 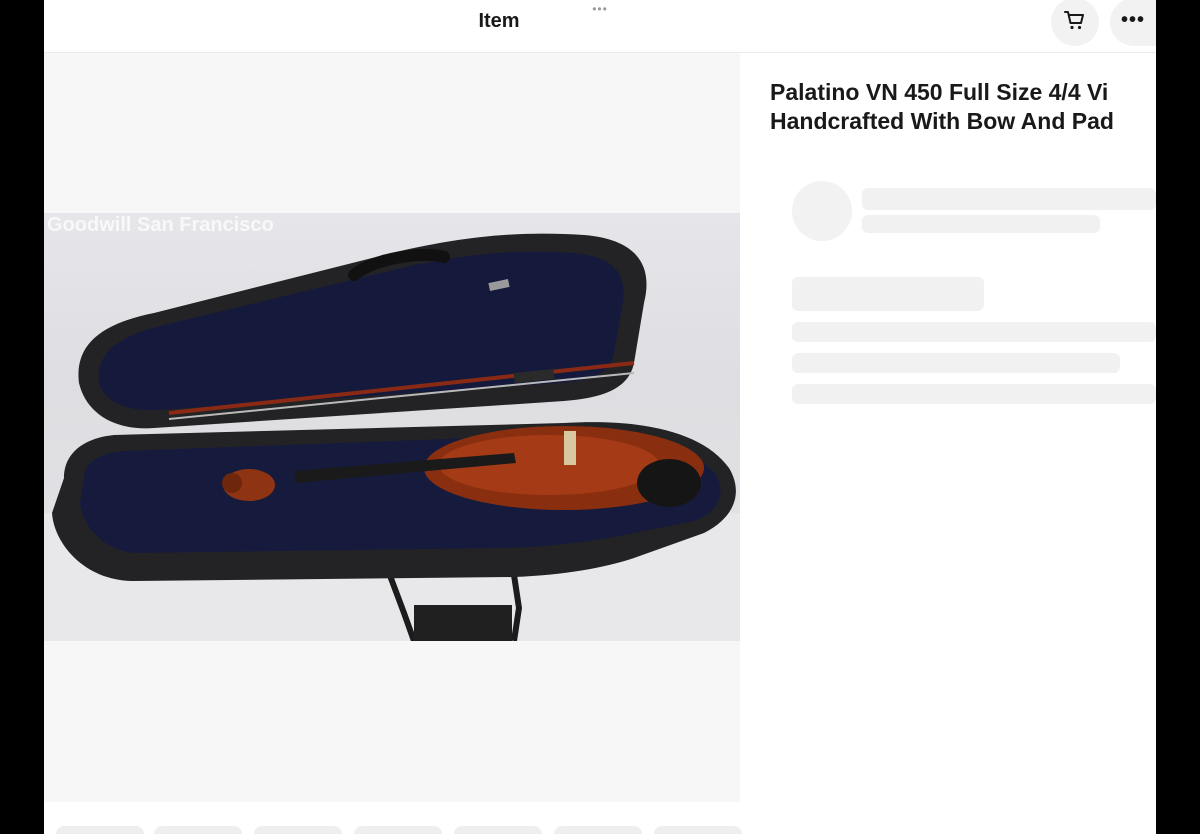 What do you see at coordinates (600, 26) in the screenshot?
I see `top-bar: ••• Item •••` at bounding box center [600, 26].